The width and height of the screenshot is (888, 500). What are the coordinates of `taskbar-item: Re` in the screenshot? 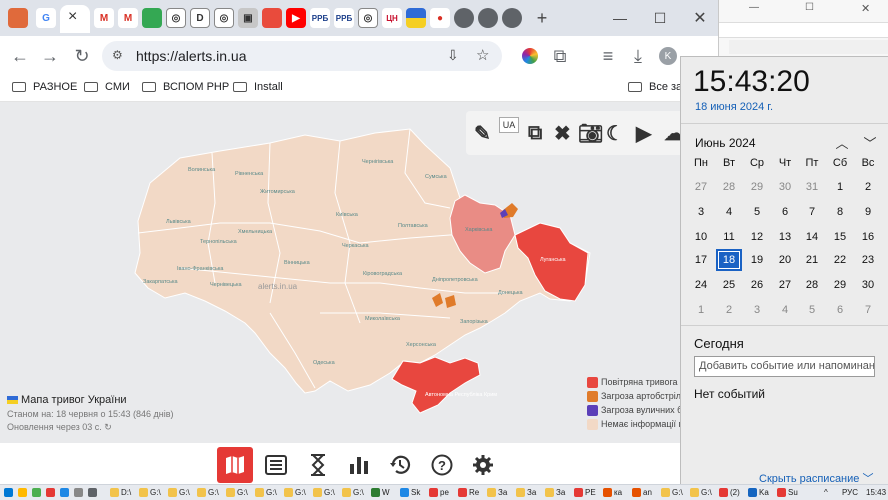 It's located at (468, 492).